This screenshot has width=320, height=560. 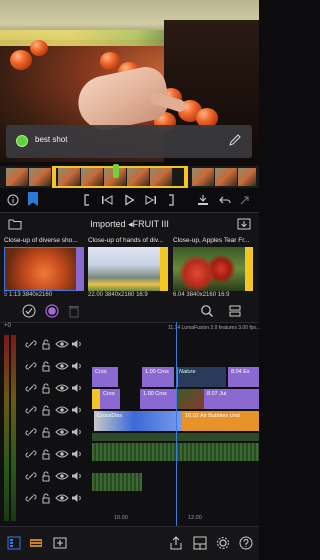 What do you see at coordinates (244, 224) in the screenshot?
I see `import-icon` at bounding box center [244, 224].